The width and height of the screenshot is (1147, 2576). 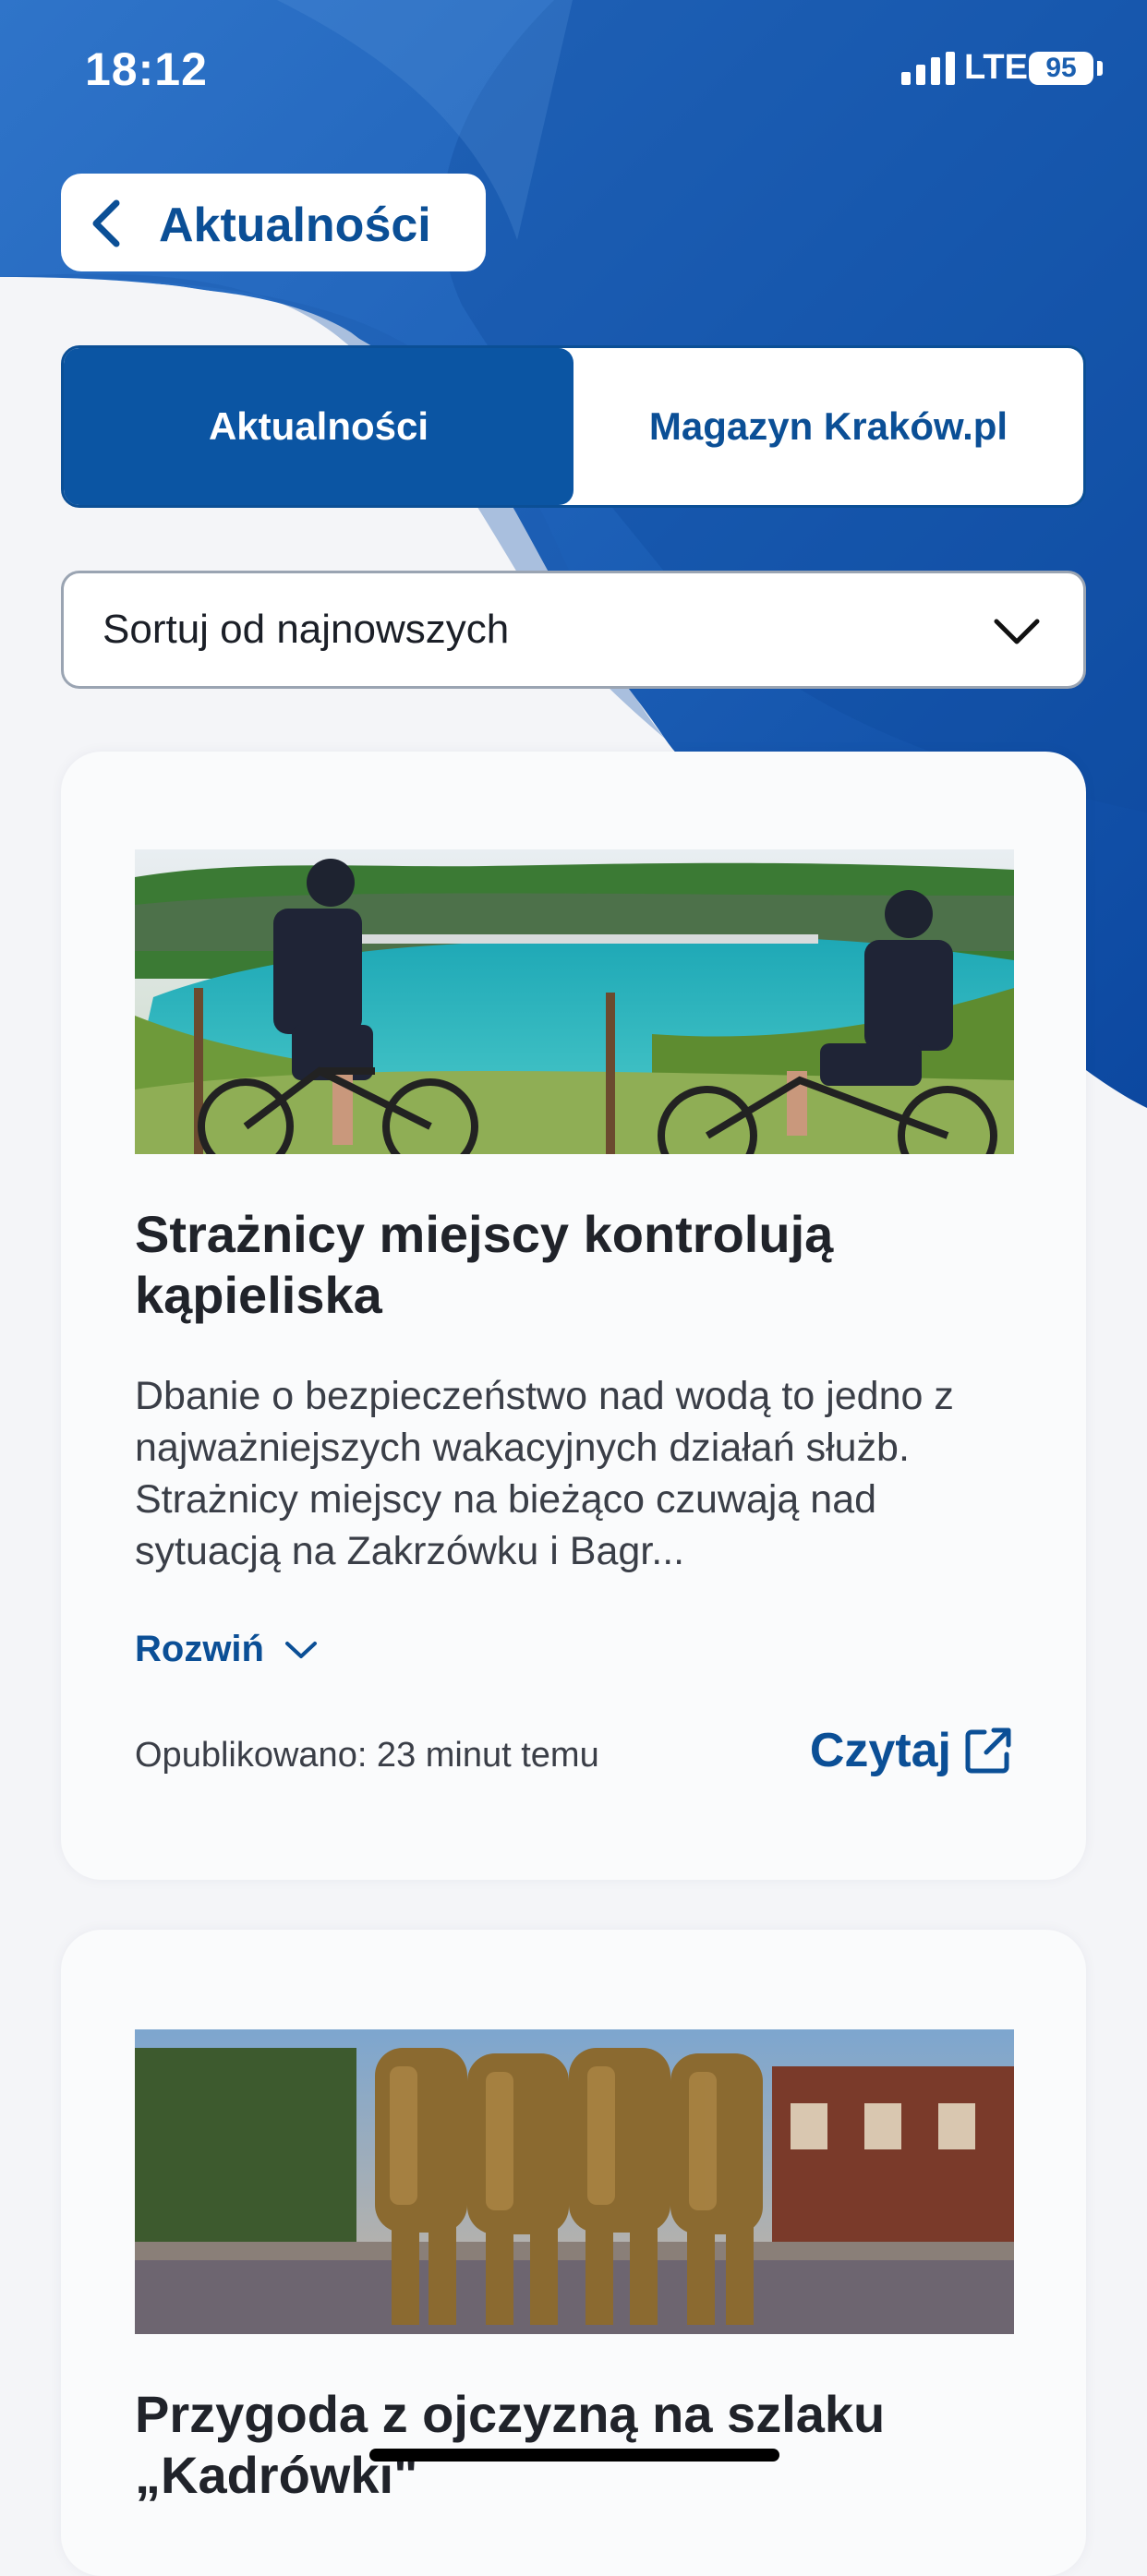 I want to click on read-label: Czytaj, so click(x=880, y=1750).